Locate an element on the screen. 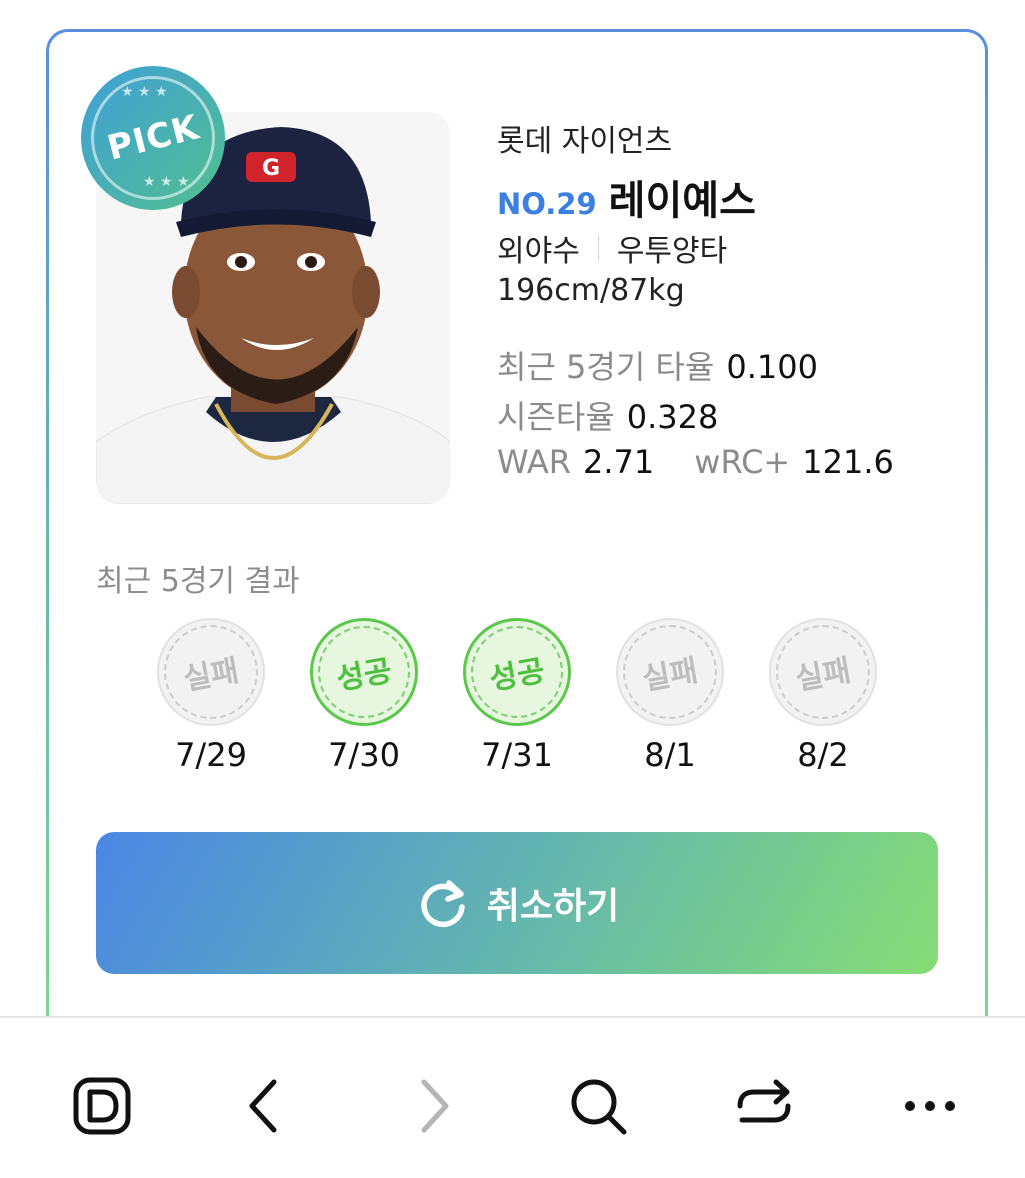  player-name-row: NO.29 레이예스 is located at coordinates (626, 197).